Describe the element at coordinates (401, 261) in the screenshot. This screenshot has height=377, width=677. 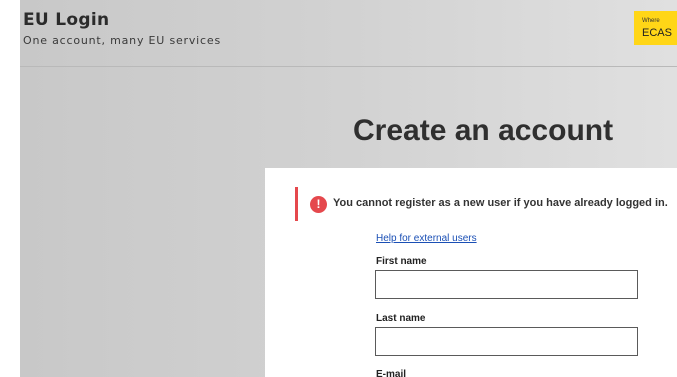
I see `first-name-label: First name` at that location.